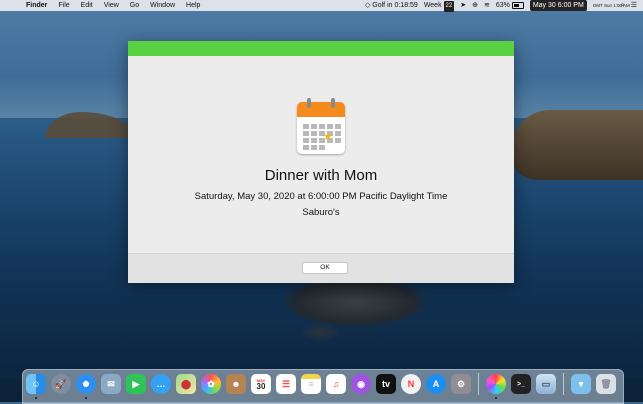 This screenshot has width=643, height=404. What do you see at coordinates (411, 384) in the screenshot?
I see `news-icon: N` at bounding box center [411, 384].